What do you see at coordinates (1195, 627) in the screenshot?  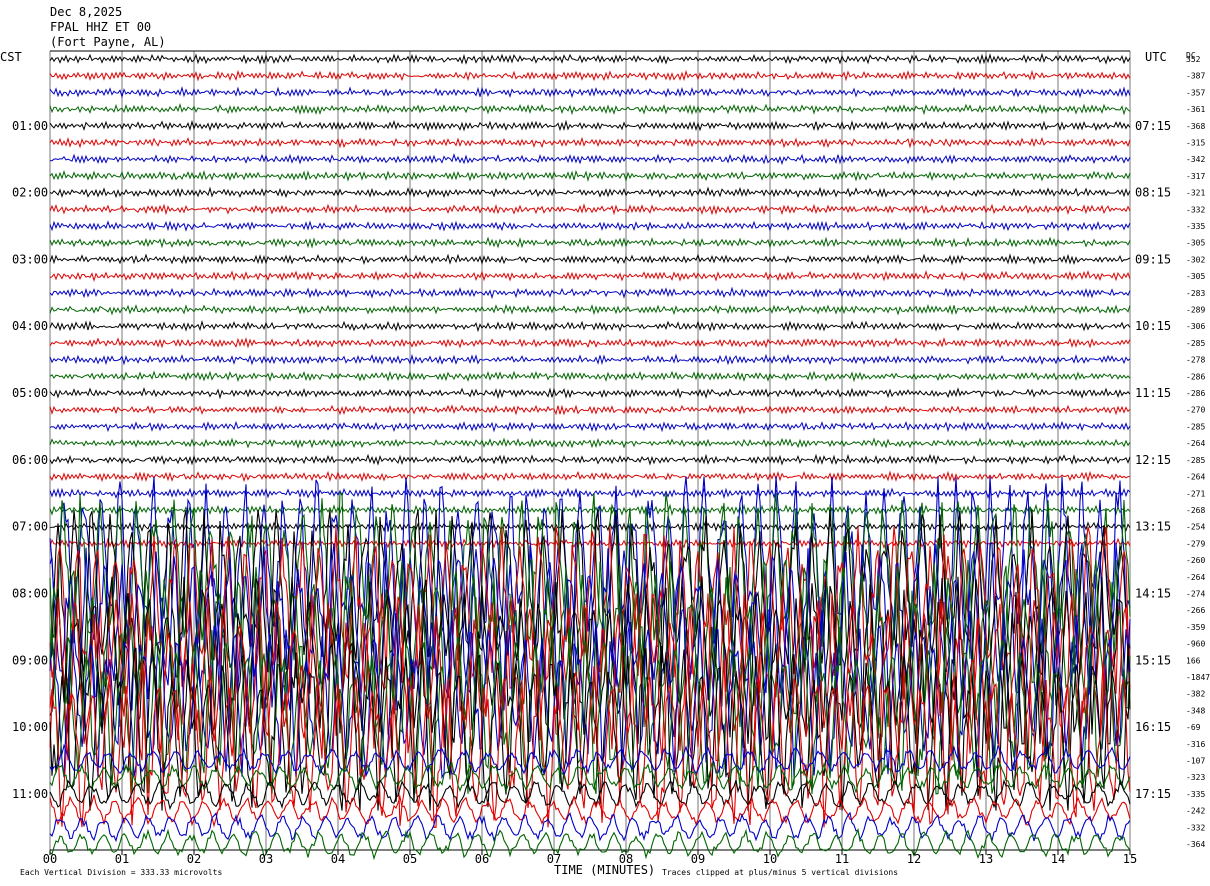 I see `dc-offset-label: -359` at bounding box center [1195, 627].